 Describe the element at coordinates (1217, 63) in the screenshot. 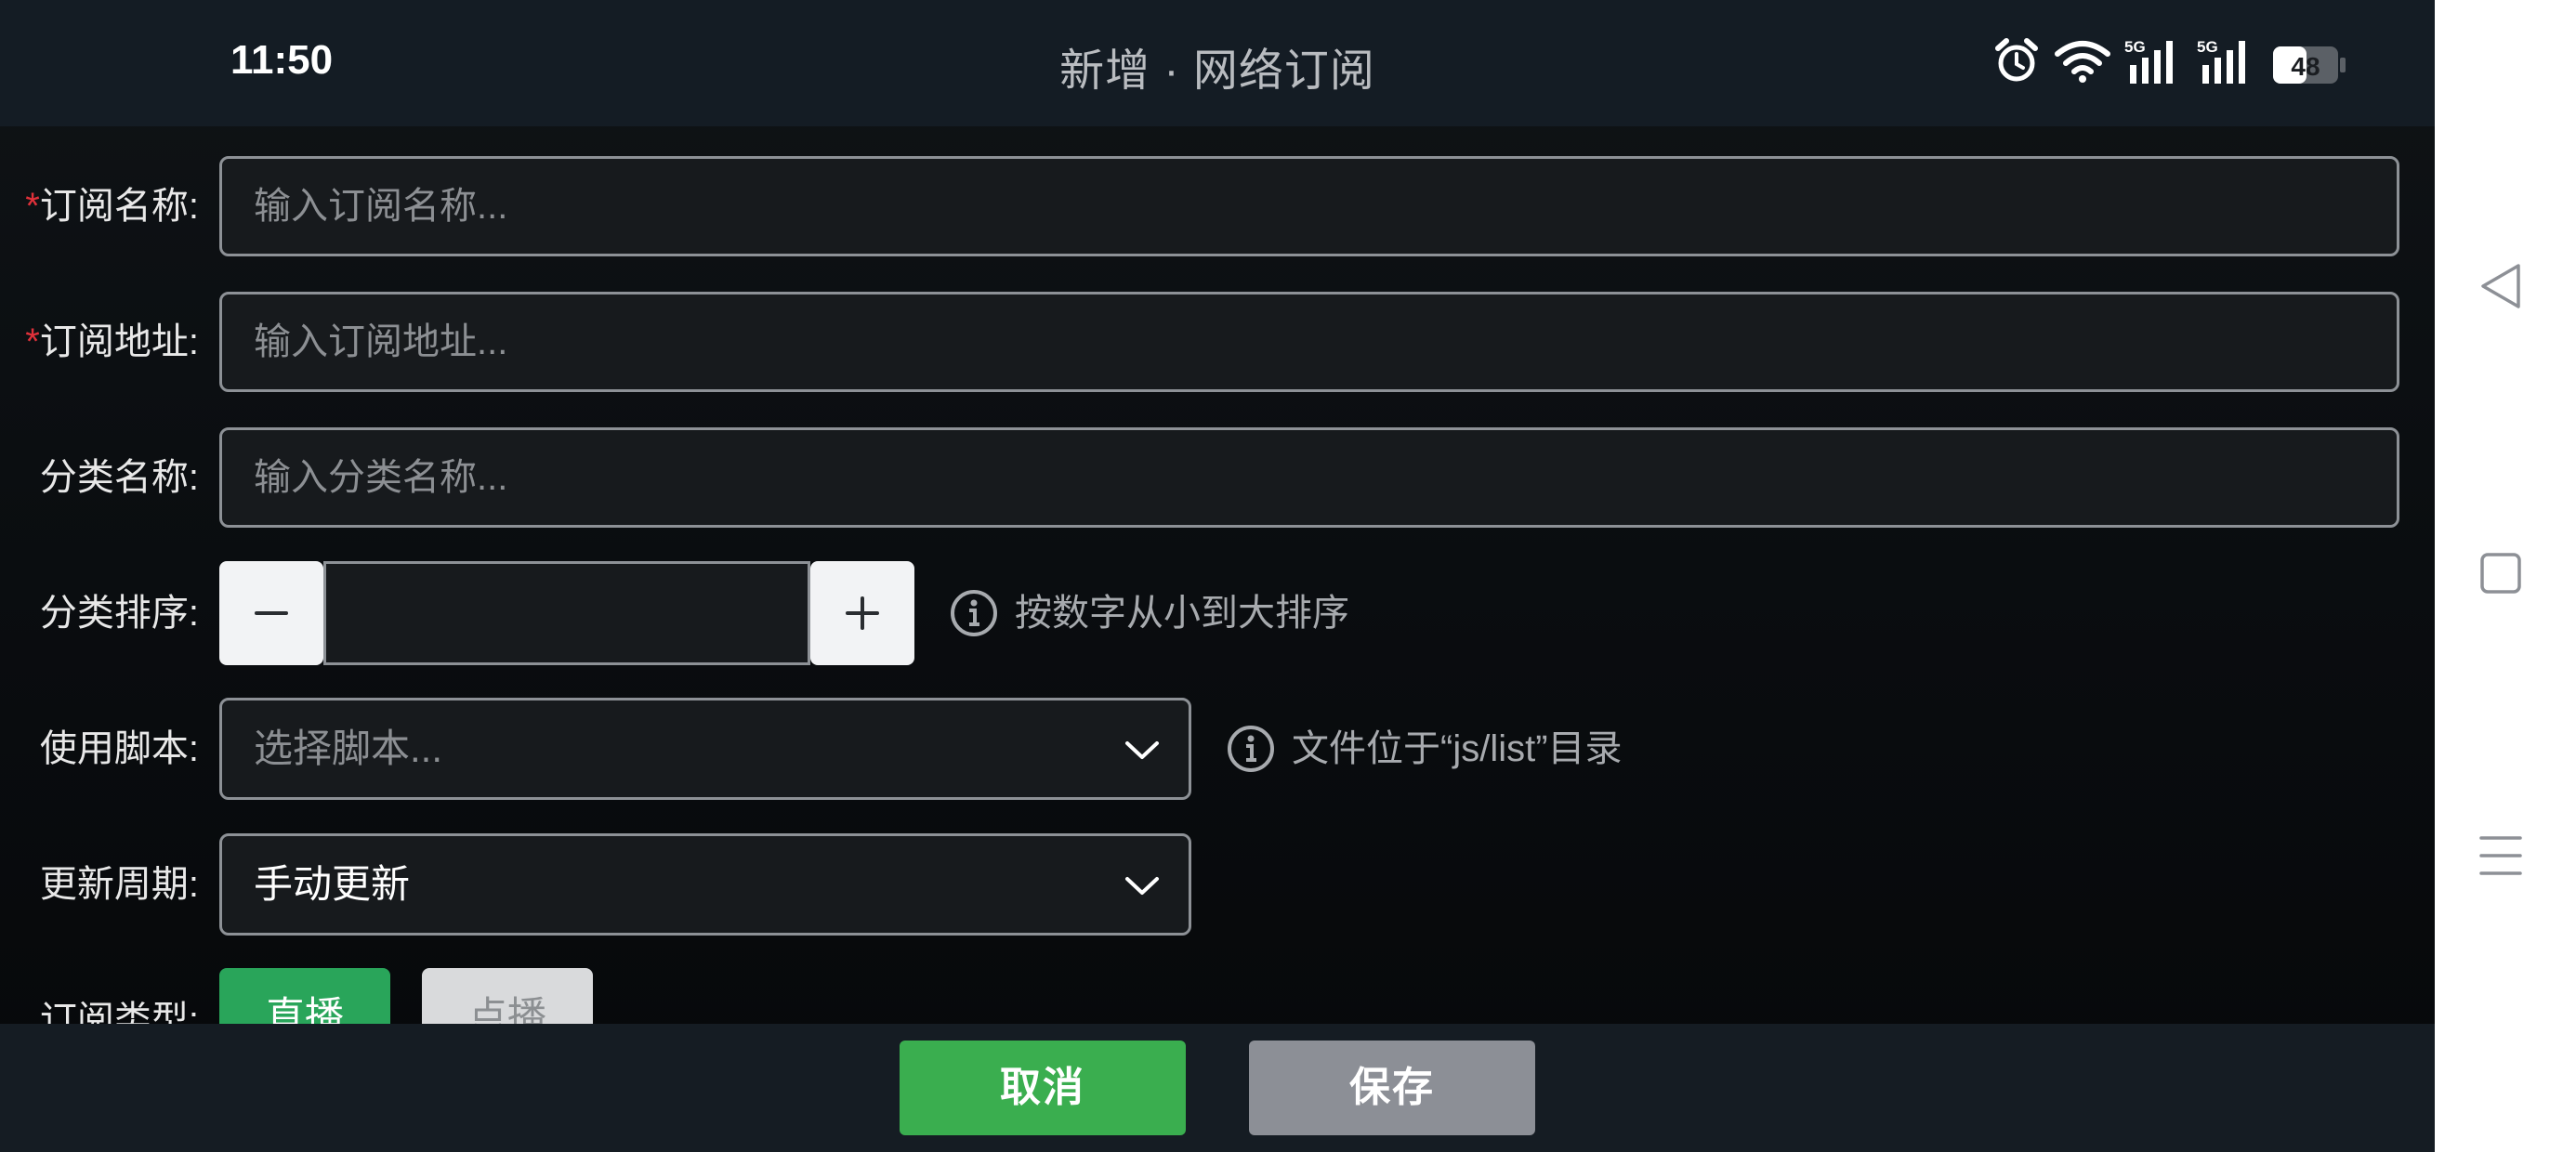

I see `title-bar: 11:50 新增 · 网络订阅 5G 5G 48` at that location.